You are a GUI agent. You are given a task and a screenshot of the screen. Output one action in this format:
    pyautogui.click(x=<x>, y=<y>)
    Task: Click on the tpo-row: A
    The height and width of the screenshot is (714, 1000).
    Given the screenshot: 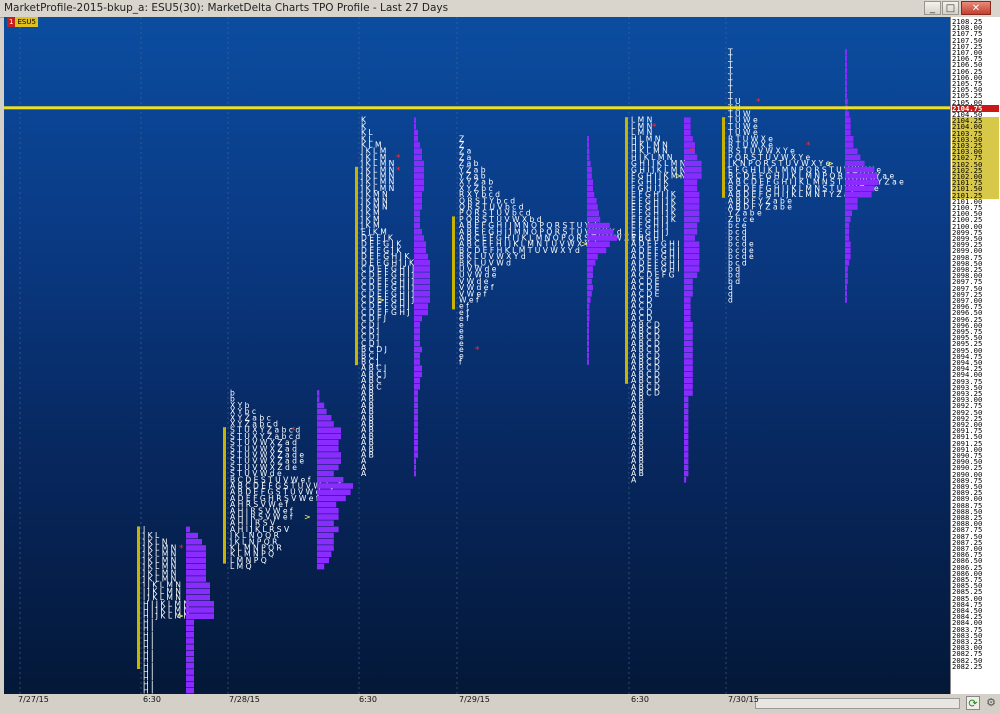 What is the action you would take?
    pyautogui.click(x=634, y=479)
    